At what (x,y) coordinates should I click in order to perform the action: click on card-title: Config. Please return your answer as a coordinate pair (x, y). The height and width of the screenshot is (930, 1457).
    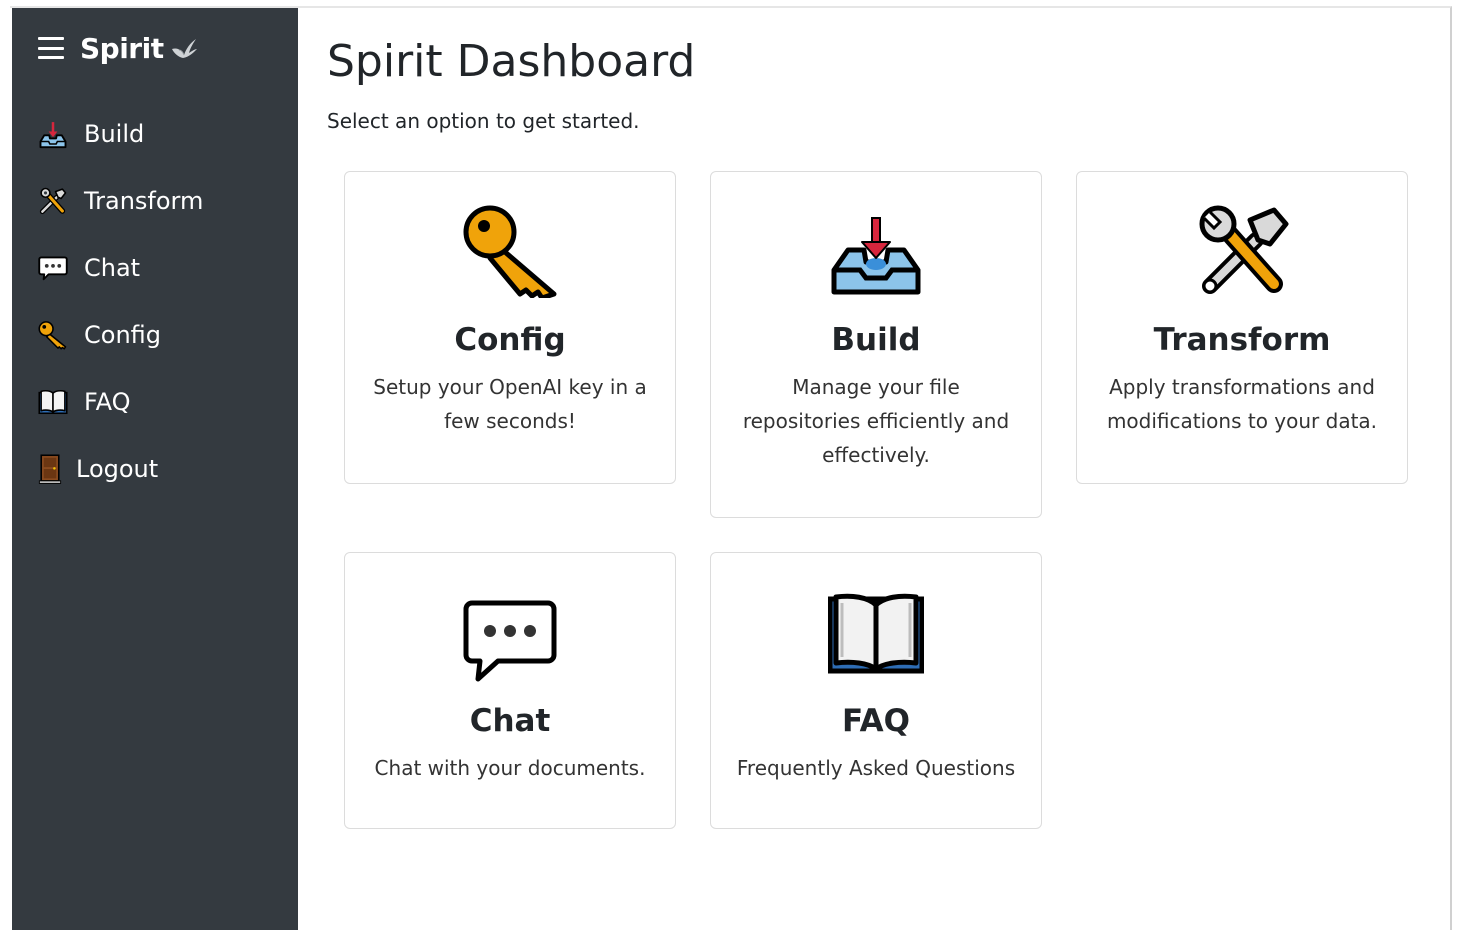
    Looking at the image, I should click on (510, 340).